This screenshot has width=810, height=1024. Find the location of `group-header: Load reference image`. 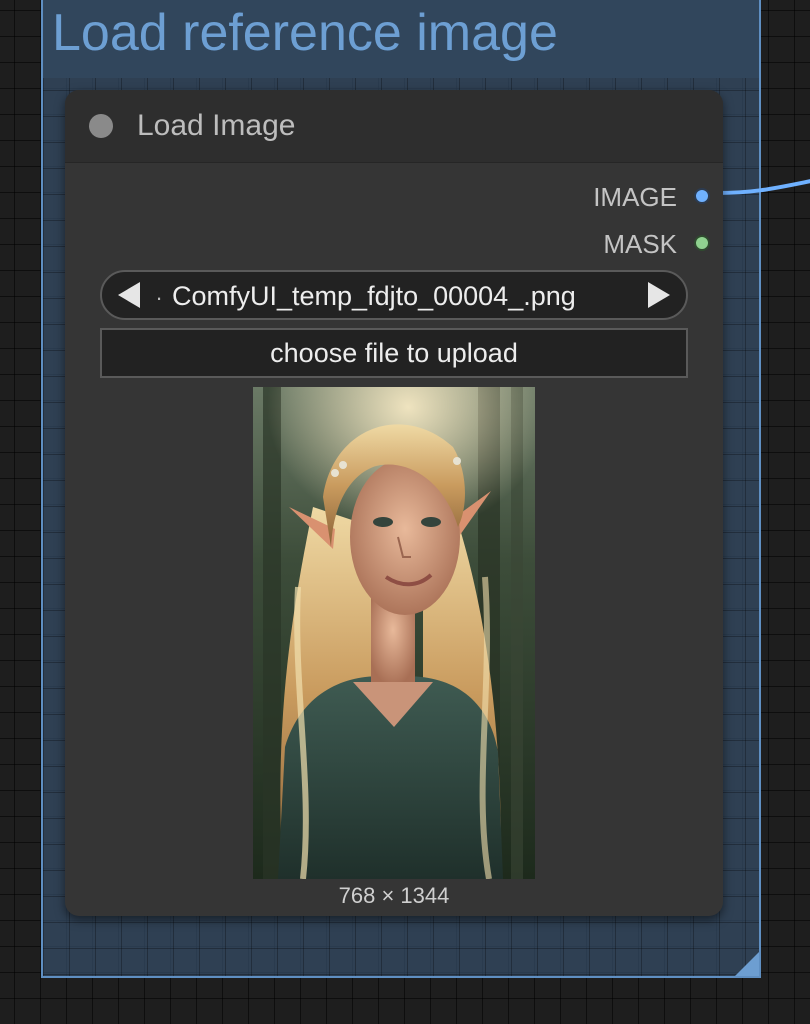

group-header: Load reference image is located at coordinates (401, 39).